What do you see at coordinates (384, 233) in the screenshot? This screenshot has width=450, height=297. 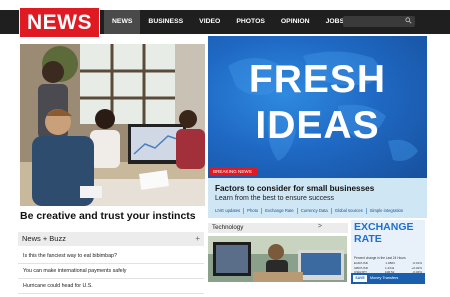 I see `exchange-rate-title: EXCHANGE RATE` at bounding box center [384, 233].